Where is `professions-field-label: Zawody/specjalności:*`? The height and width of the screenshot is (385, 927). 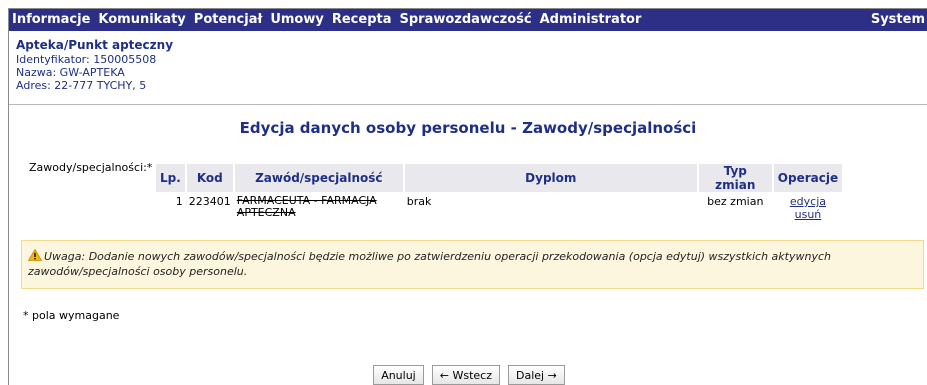 professions-field-label: Zawody/specjalności:* is located at coordinates (91, 167).